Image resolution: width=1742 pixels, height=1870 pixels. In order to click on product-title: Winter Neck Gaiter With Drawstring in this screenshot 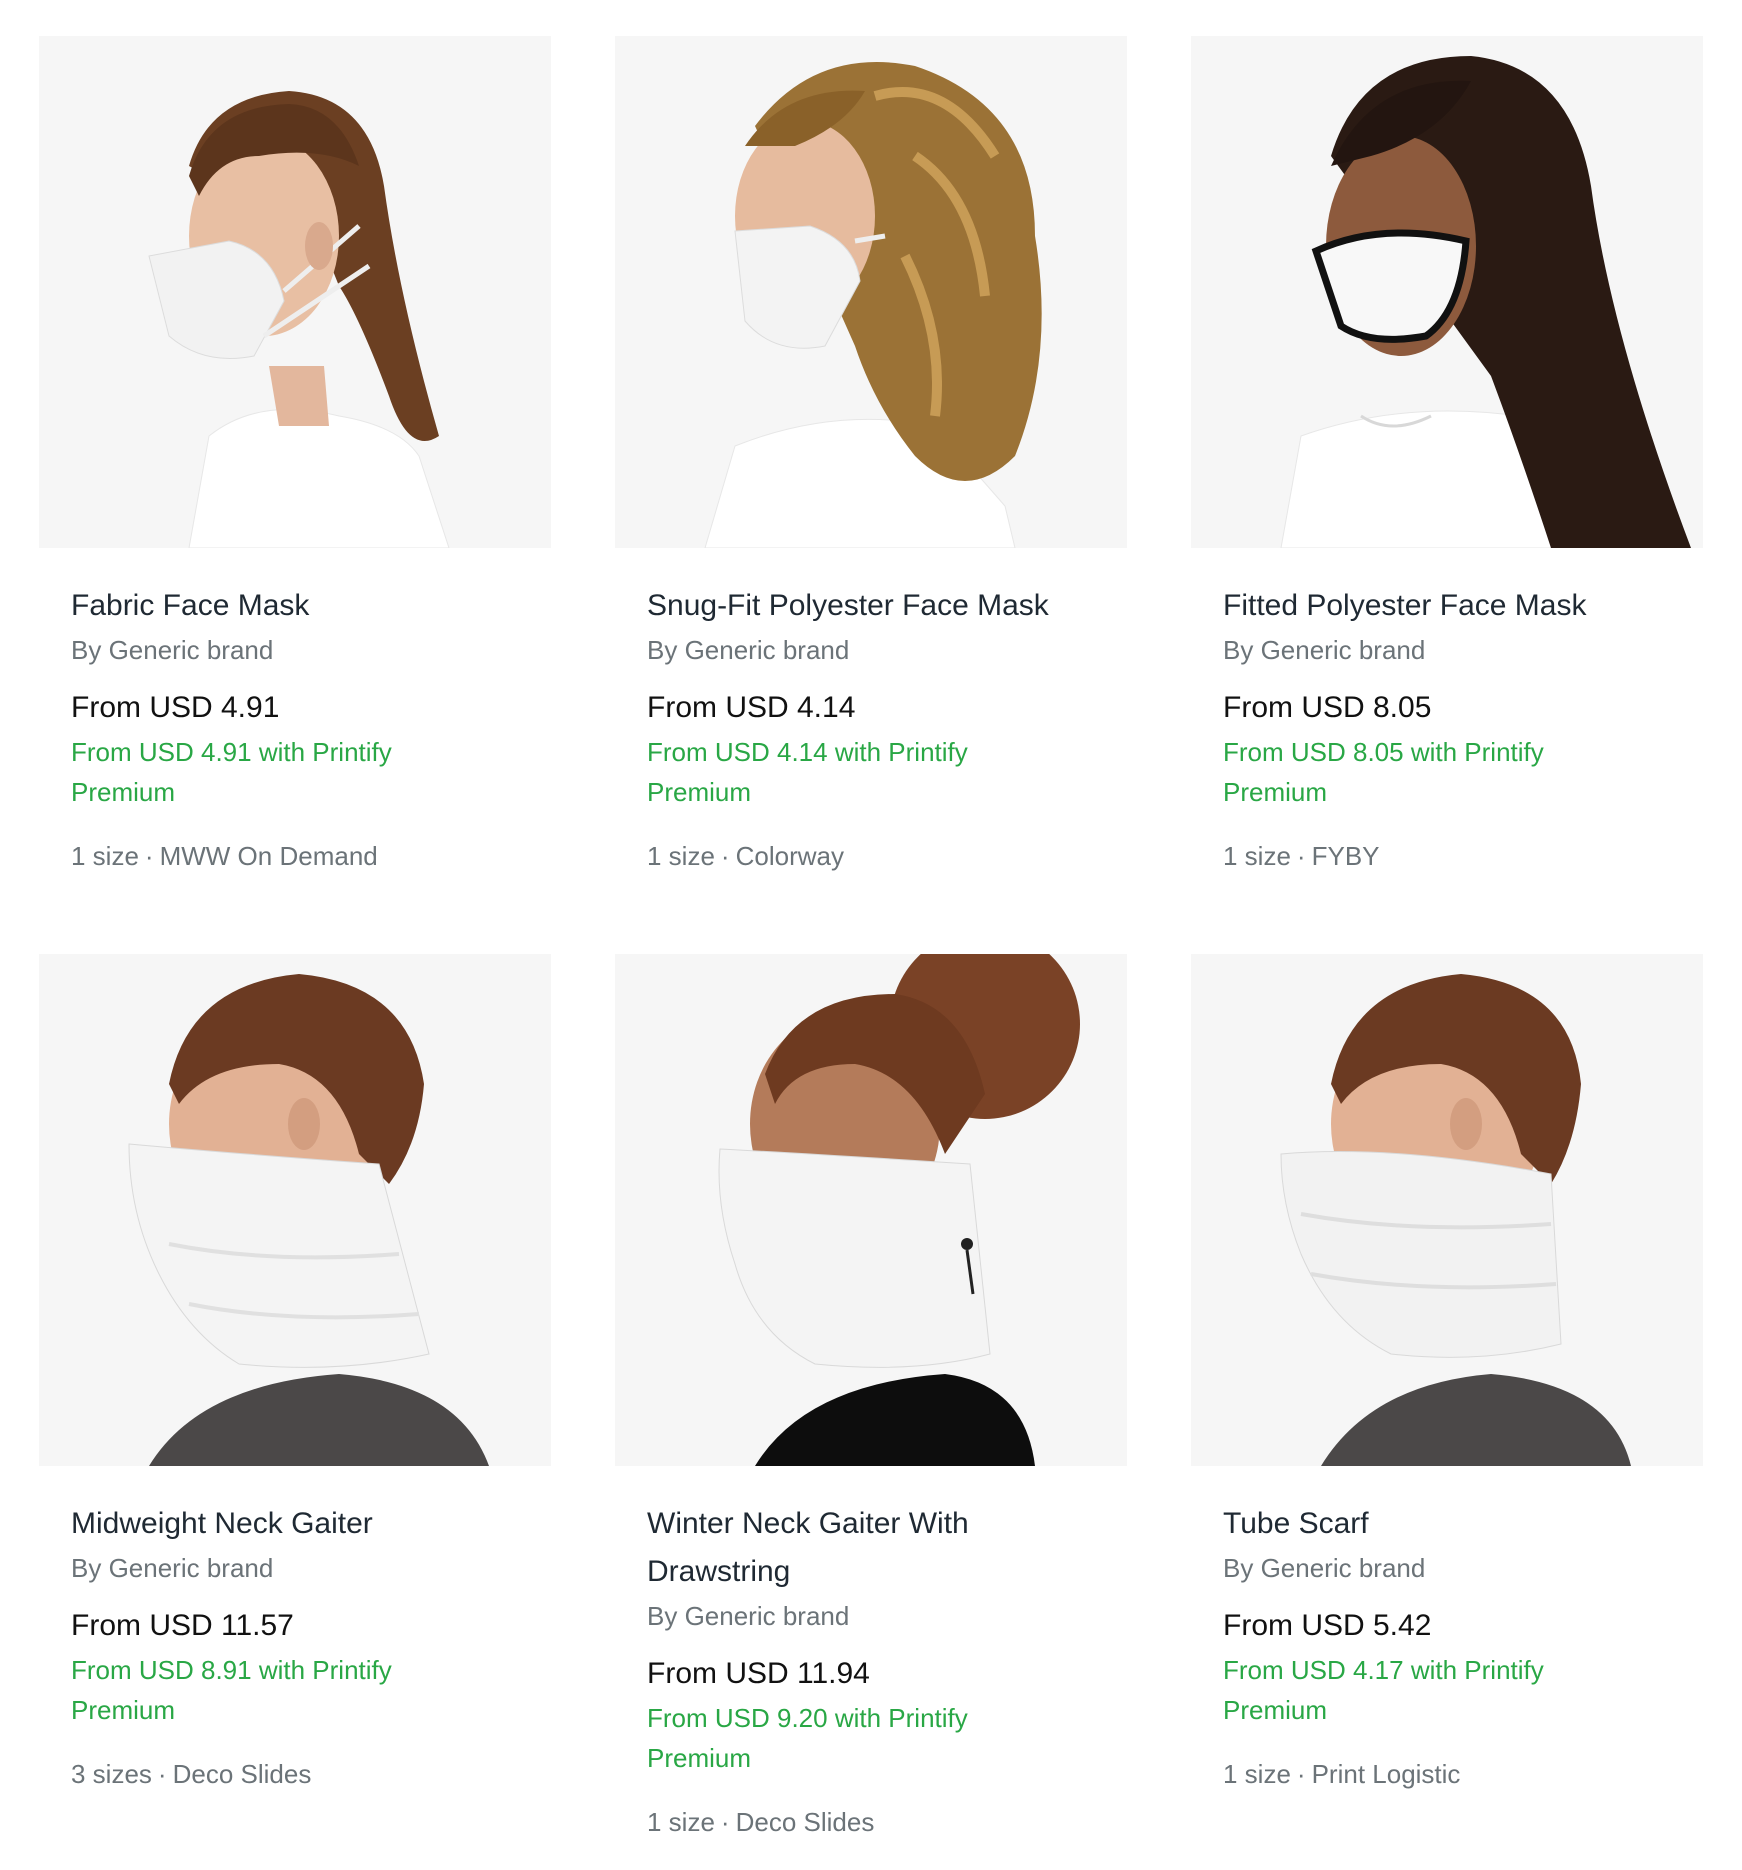, I will do `click(871, 1548)`.